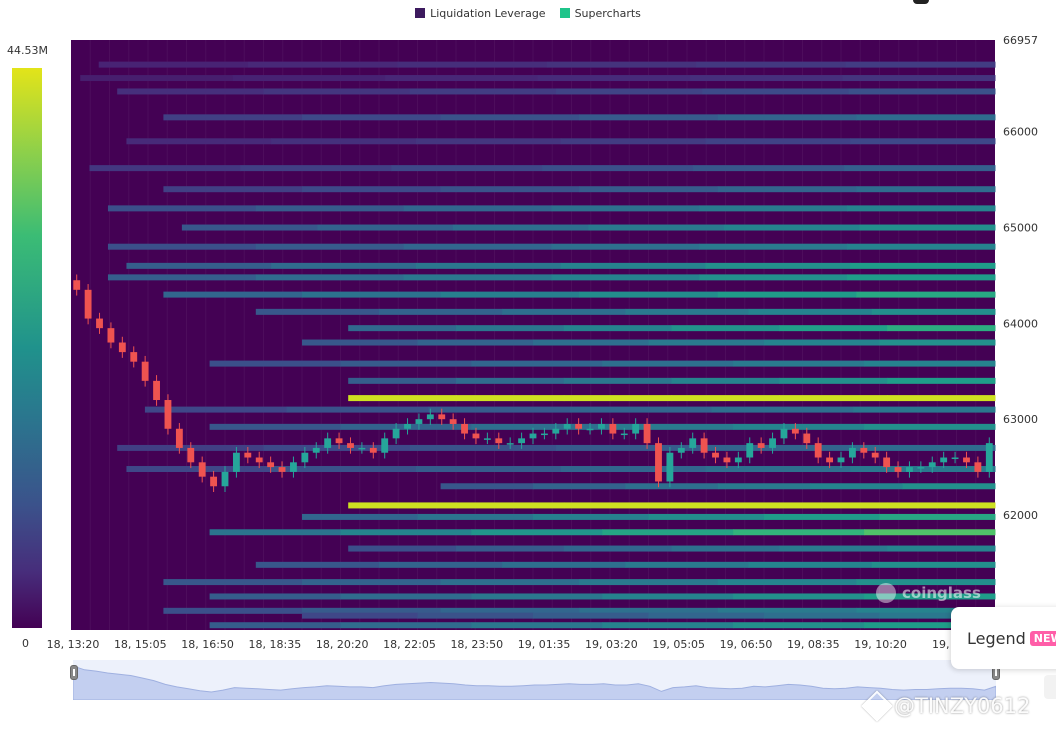  I want to click on coinglass-watermark: coinglass, so click(928, 593).